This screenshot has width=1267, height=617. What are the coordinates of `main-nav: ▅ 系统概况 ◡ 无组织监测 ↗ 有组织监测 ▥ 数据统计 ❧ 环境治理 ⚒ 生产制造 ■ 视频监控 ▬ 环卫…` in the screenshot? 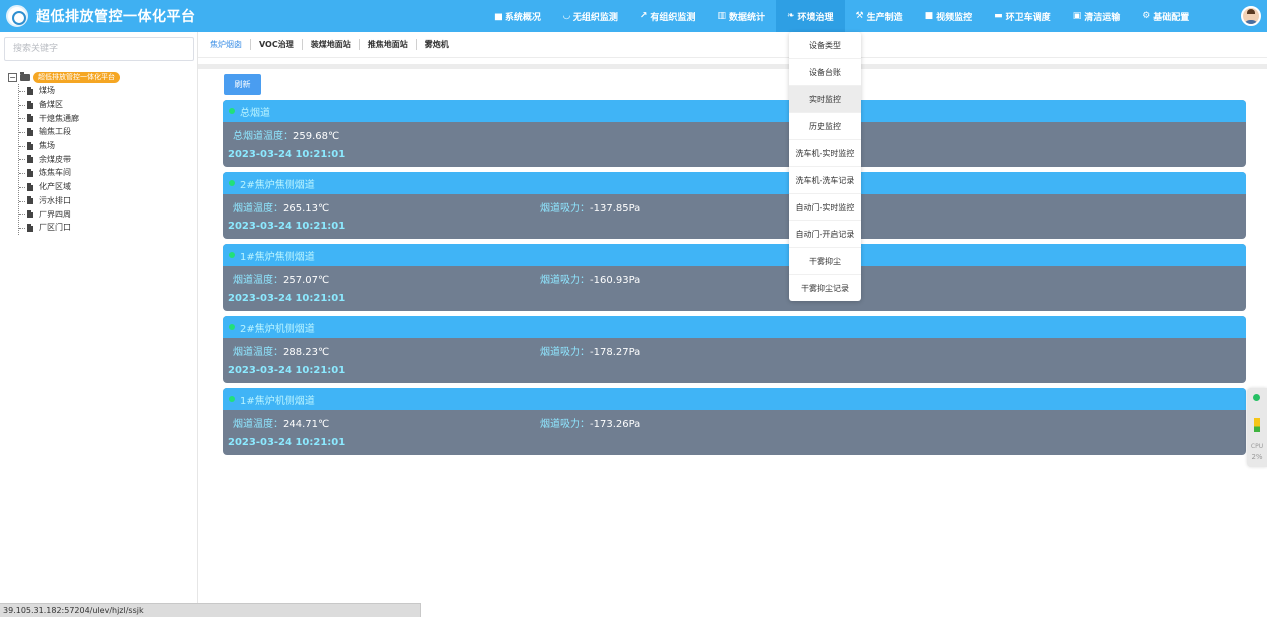 It's located at (842, 16).